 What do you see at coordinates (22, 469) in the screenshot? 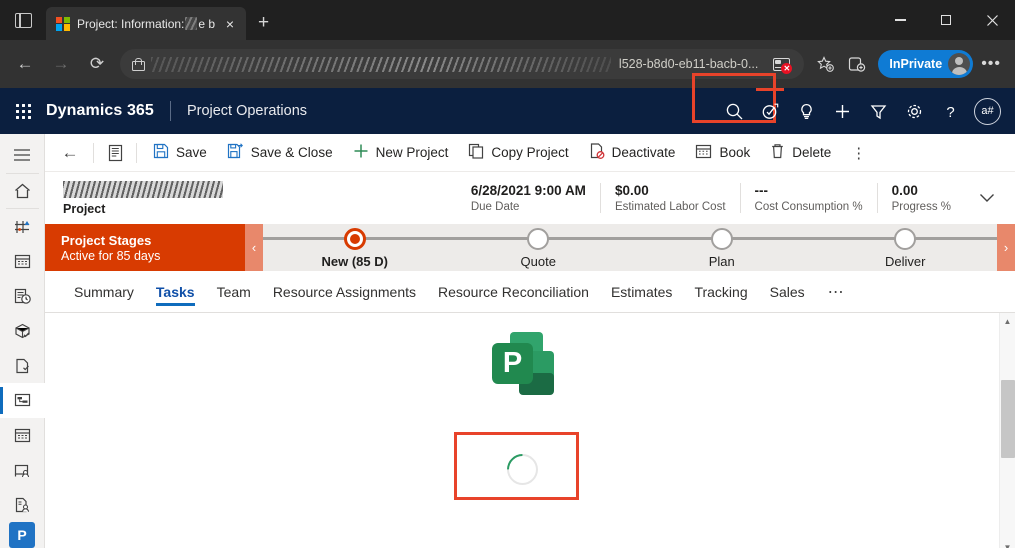
I see `sidebar-item-resource-requests` at bounding box center [22, 469].